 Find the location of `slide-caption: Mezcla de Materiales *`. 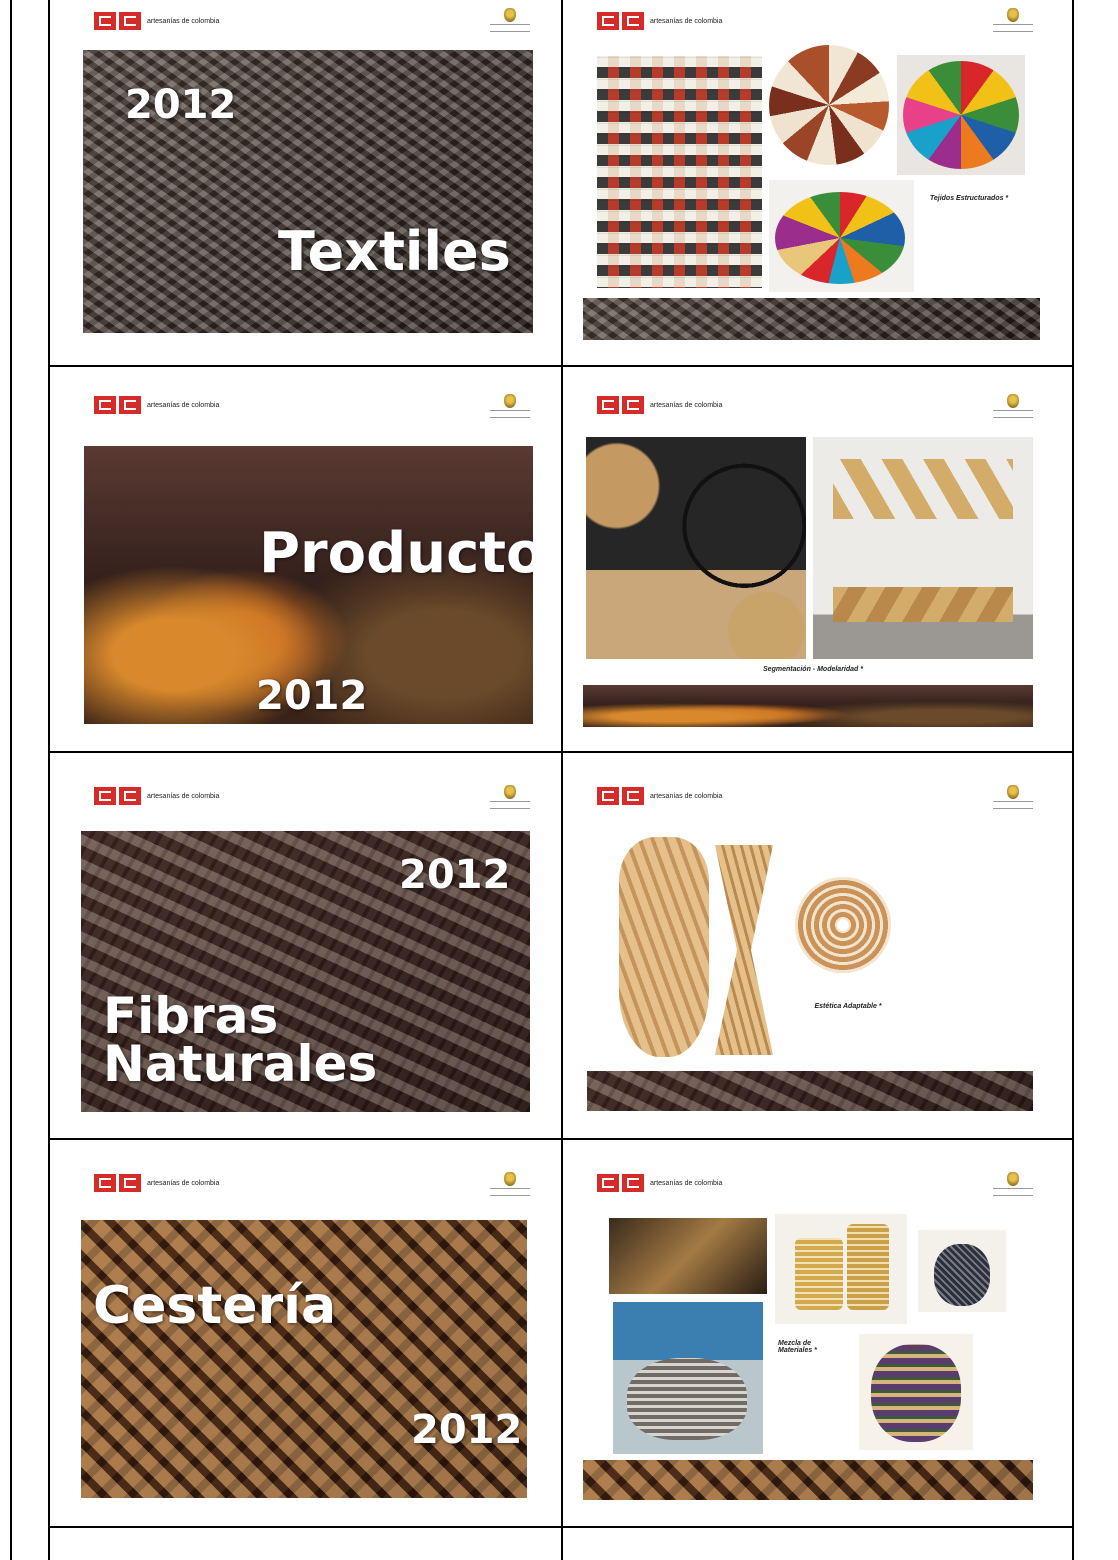

slide-caption: Mezcla de Materiales * is located at coordinates (797, 1347).